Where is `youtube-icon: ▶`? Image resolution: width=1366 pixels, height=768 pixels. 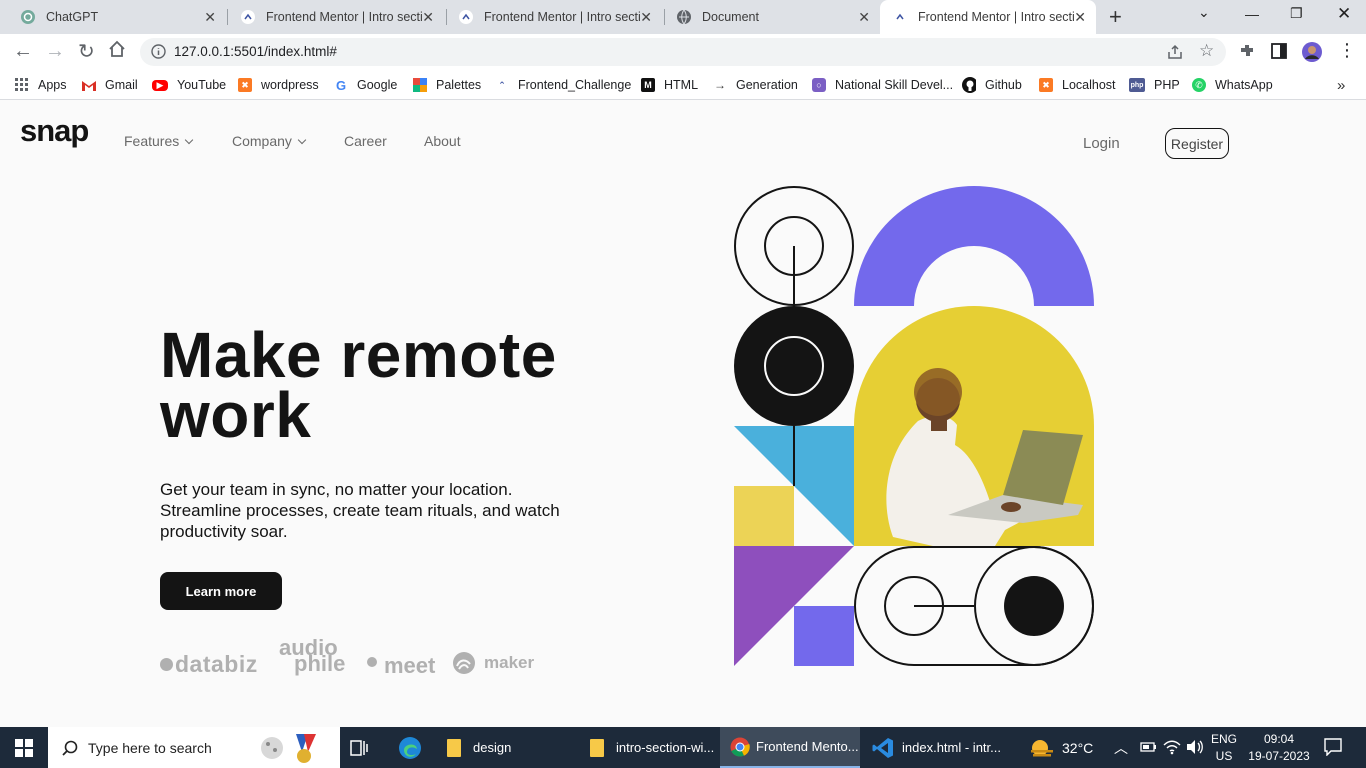
youtube-icon: ▶ is located at coordinates (160, 85).